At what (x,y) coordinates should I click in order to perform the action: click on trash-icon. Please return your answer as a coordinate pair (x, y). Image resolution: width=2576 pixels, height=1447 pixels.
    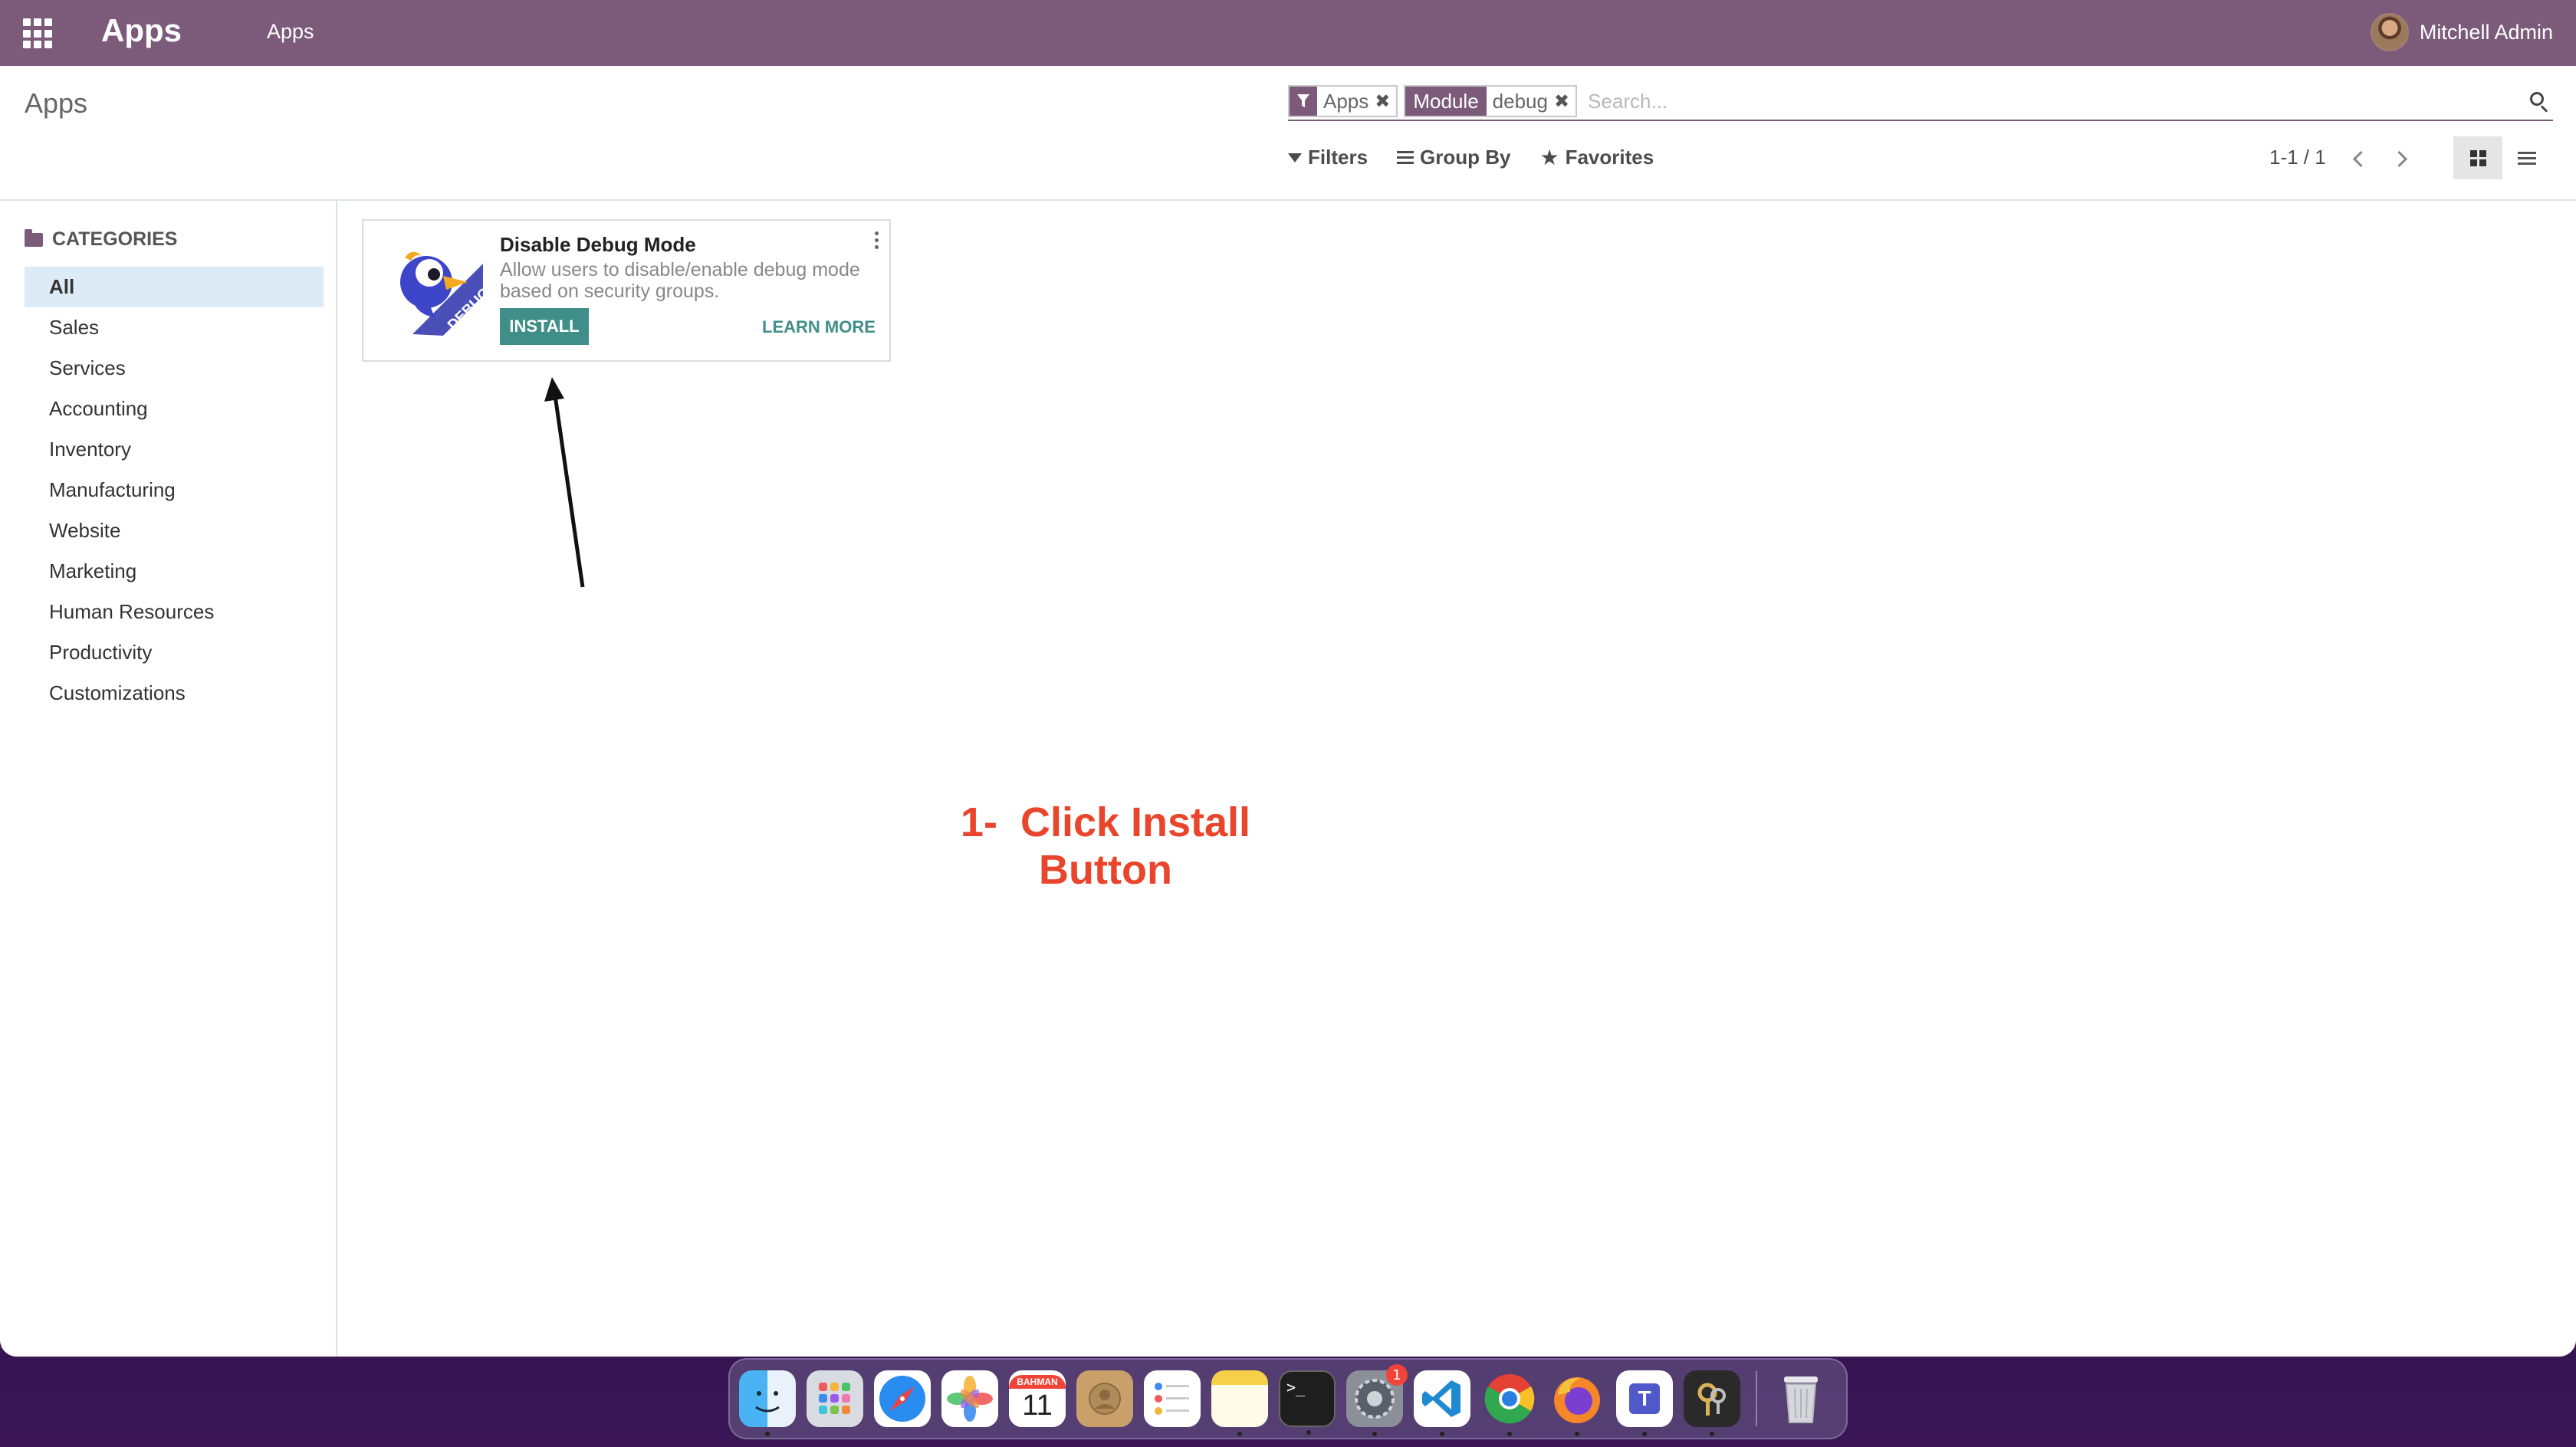
    Looking at the image, I should click on (1801, 1399).